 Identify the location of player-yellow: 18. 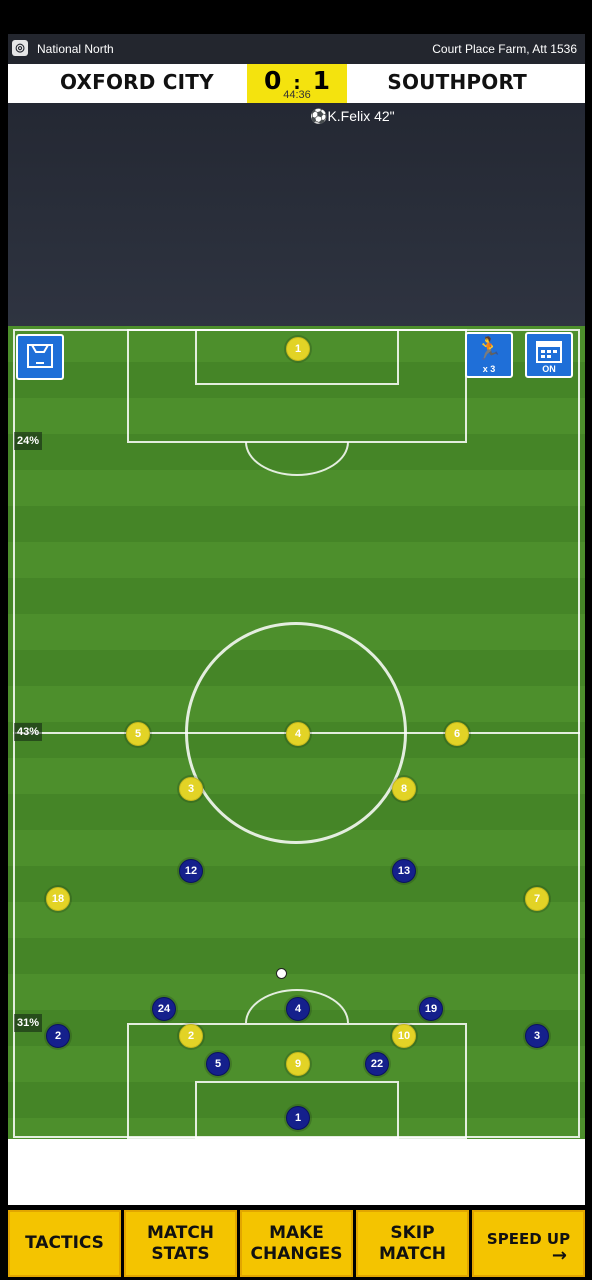
(58, 899).